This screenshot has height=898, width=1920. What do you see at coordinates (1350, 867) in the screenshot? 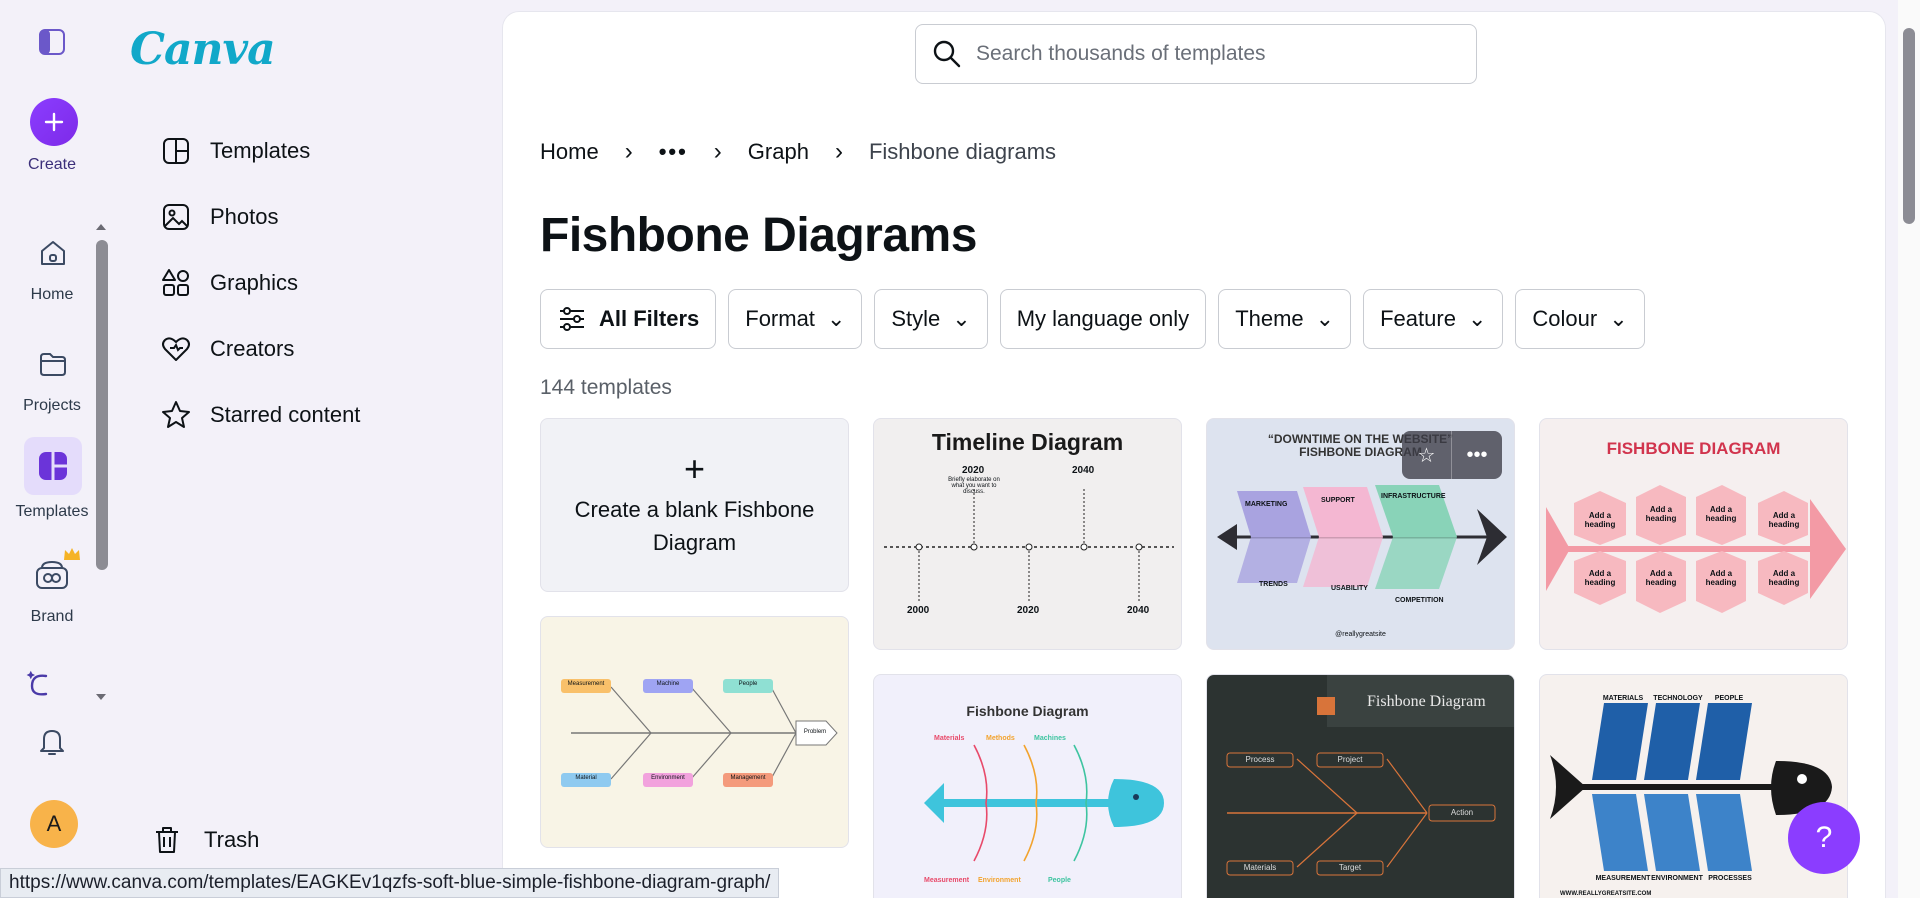
I see `box-label: Target` at bounding box center [1350, 867].